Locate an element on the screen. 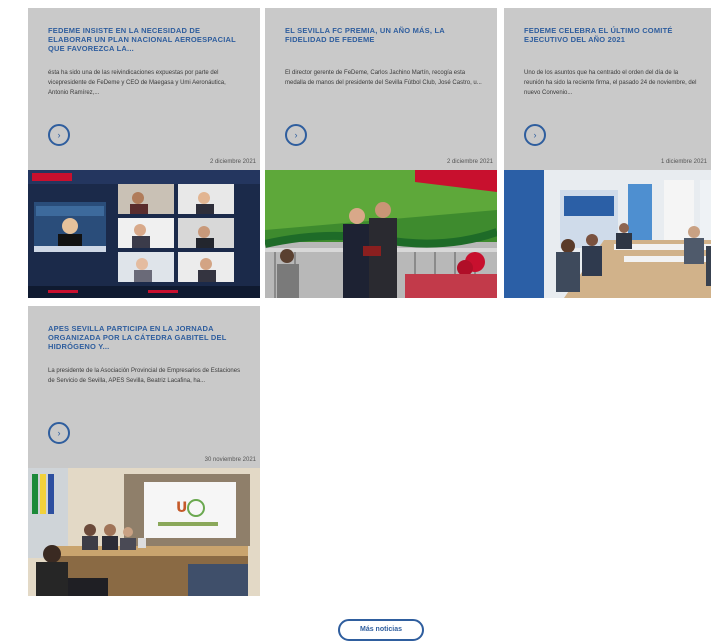  news-image-committee-meeting is located at coordinates (607, 234).